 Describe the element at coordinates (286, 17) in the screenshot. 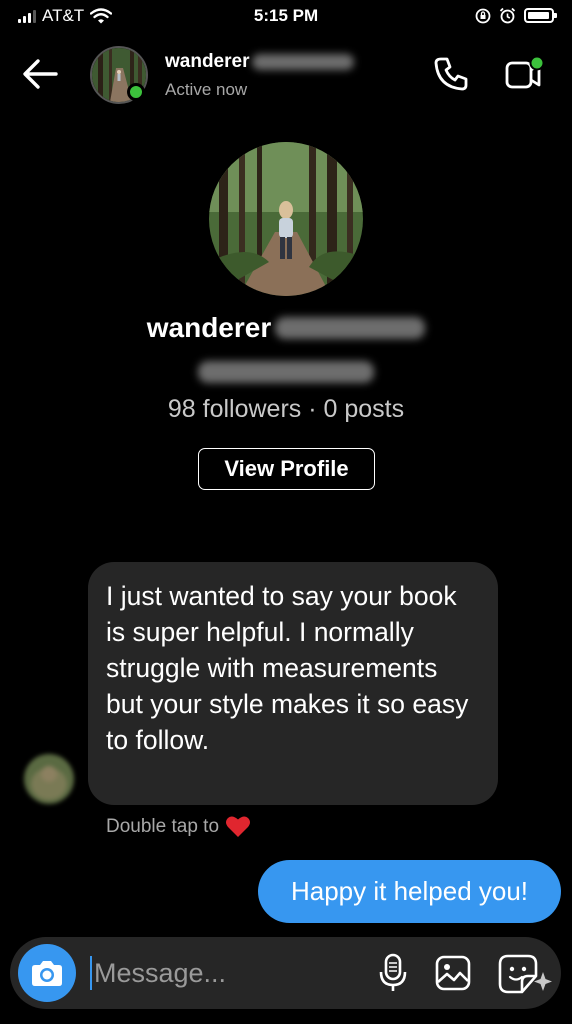

I see `status-bar: AT&T 5:15 PM` at that location.